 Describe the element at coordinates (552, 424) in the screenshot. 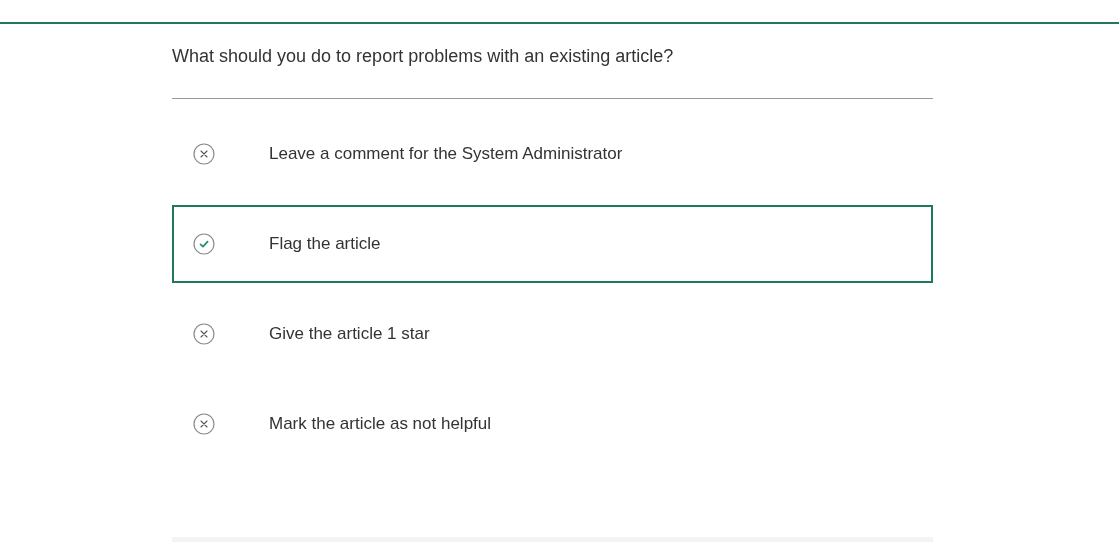

I see `answer-option: Mark the article as not helpful` at that location.